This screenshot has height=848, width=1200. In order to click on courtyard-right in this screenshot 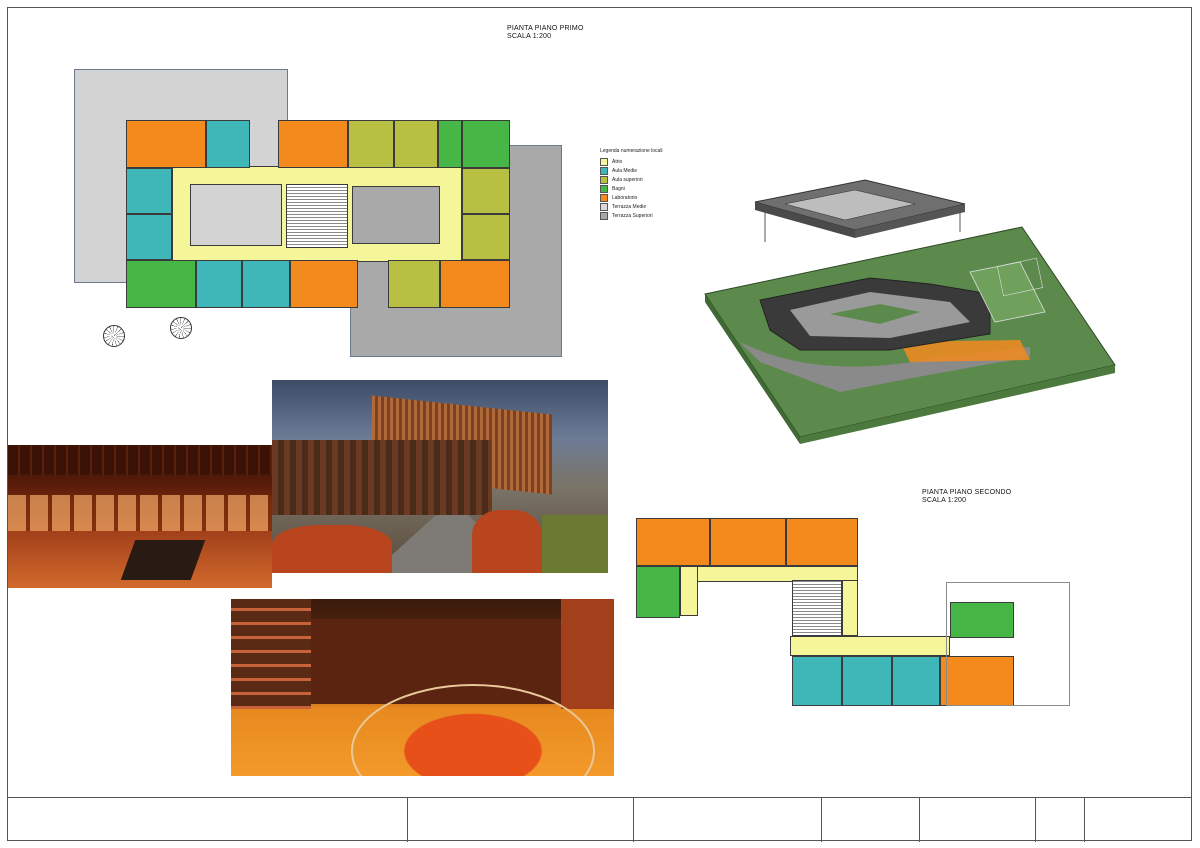, I will do `click(396, 215)`.